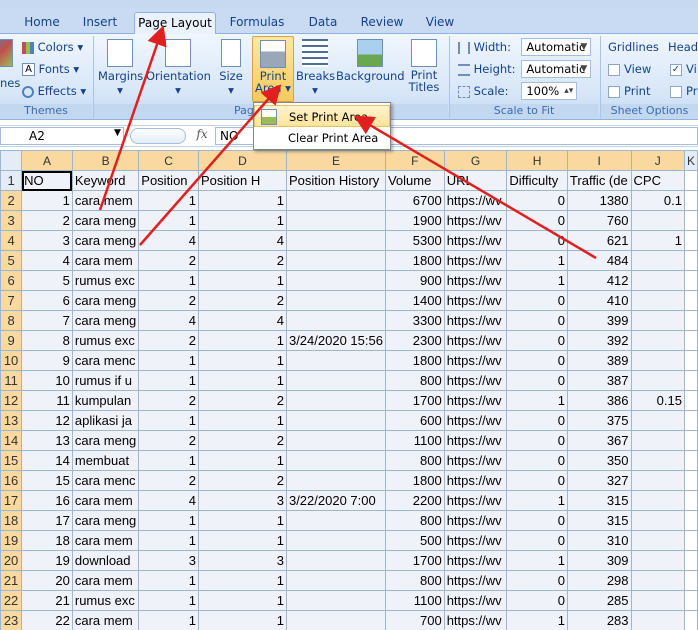 Image resolution: width=698 pixels, height=630 pixels. What do you see at coordinates (414, 240) in the screenshot?
I see `cell: 5300` at bounding box center [414, 240].